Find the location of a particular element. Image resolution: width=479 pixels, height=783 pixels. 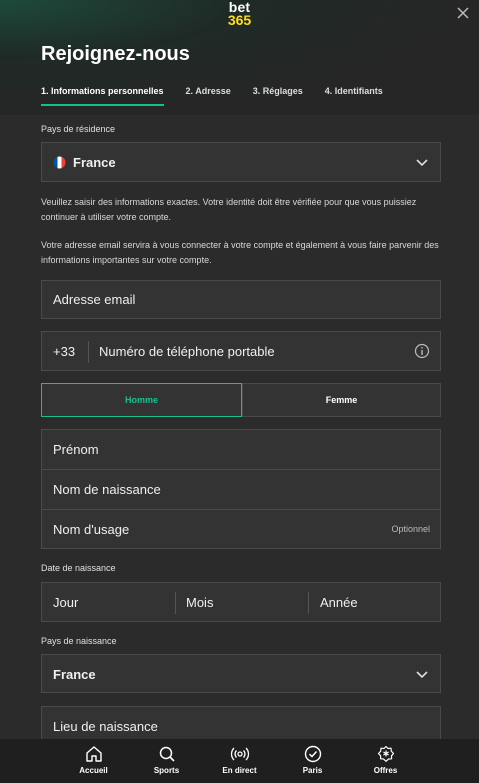

birth-place-placeholder: Lieu de naissance is located at coordinates (105, 726).